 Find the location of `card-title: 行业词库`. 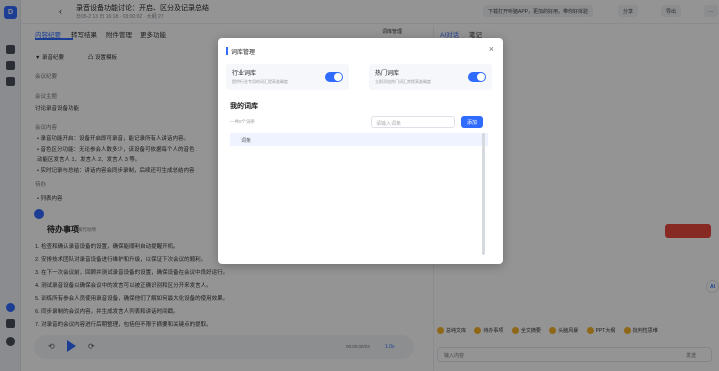

card-title: 行业词库 is located at coordinates (244, 74).